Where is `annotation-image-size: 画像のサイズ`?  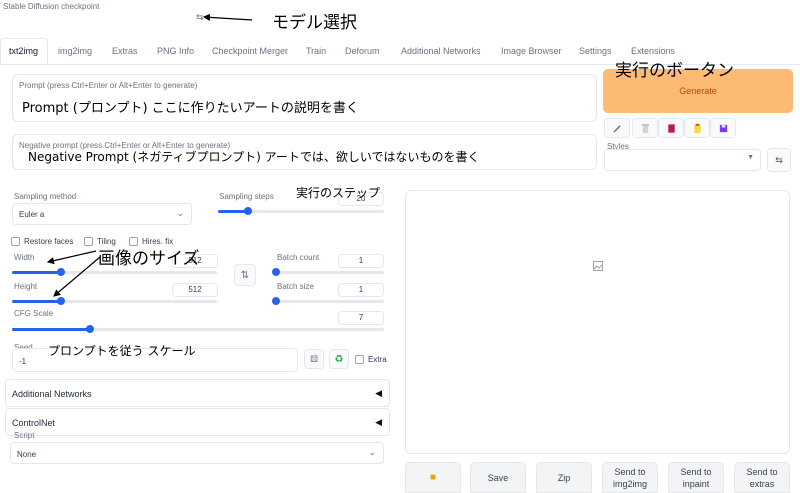 annotation-image-size: 画像のサイズ is located at coordinates (149, 259).